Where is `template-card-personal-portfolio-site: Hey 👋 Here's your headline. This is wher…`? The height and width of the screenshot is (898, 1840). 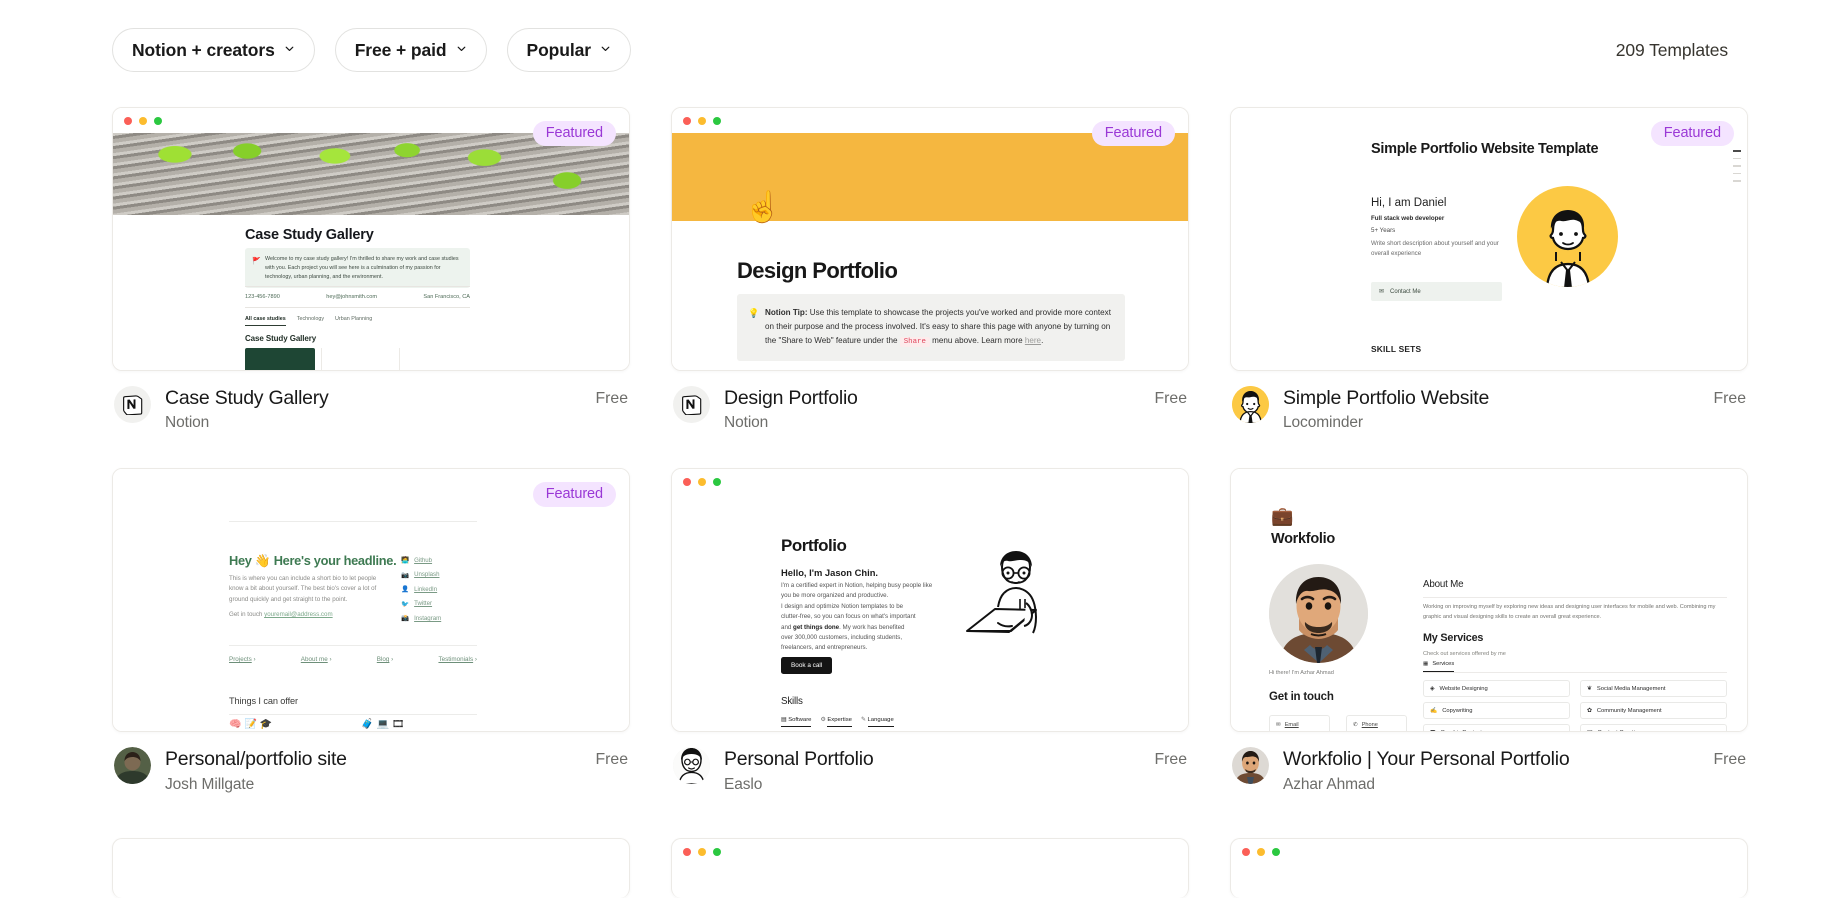 template-card-personal-portfolio-site: Hey 👋 Here's your headline. This is wher… is located at coordinates (371, 630).